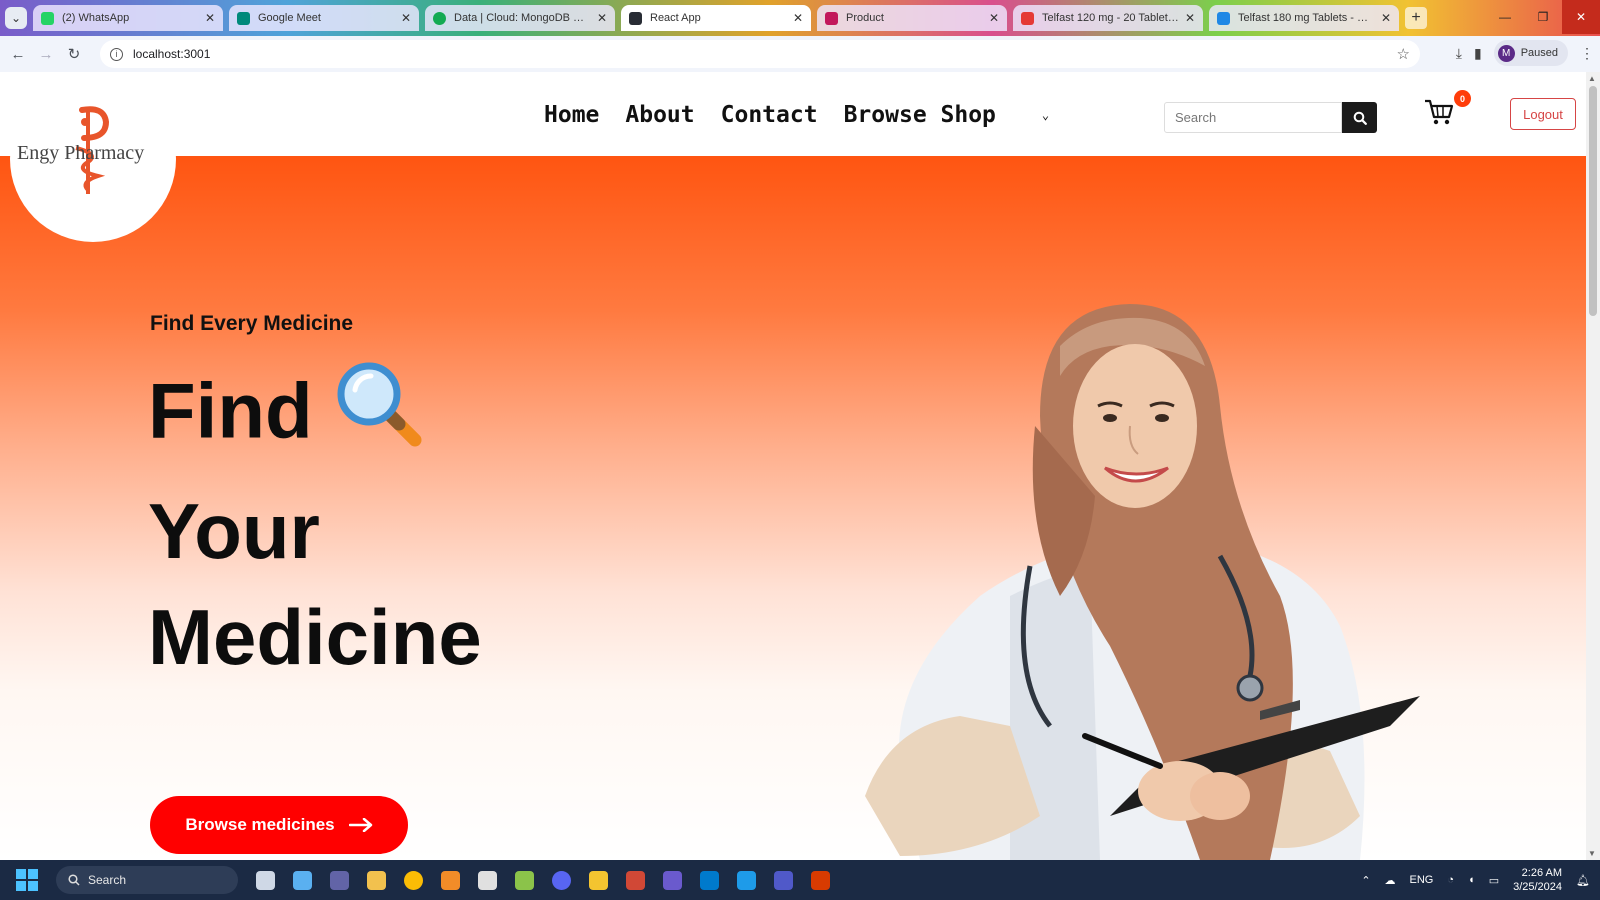 The height and width of the screenshot is (900, 1600). I want to click on tab-mongodb: Data | Cloud: MongoDB Cloud ✕, so click(520, 18).